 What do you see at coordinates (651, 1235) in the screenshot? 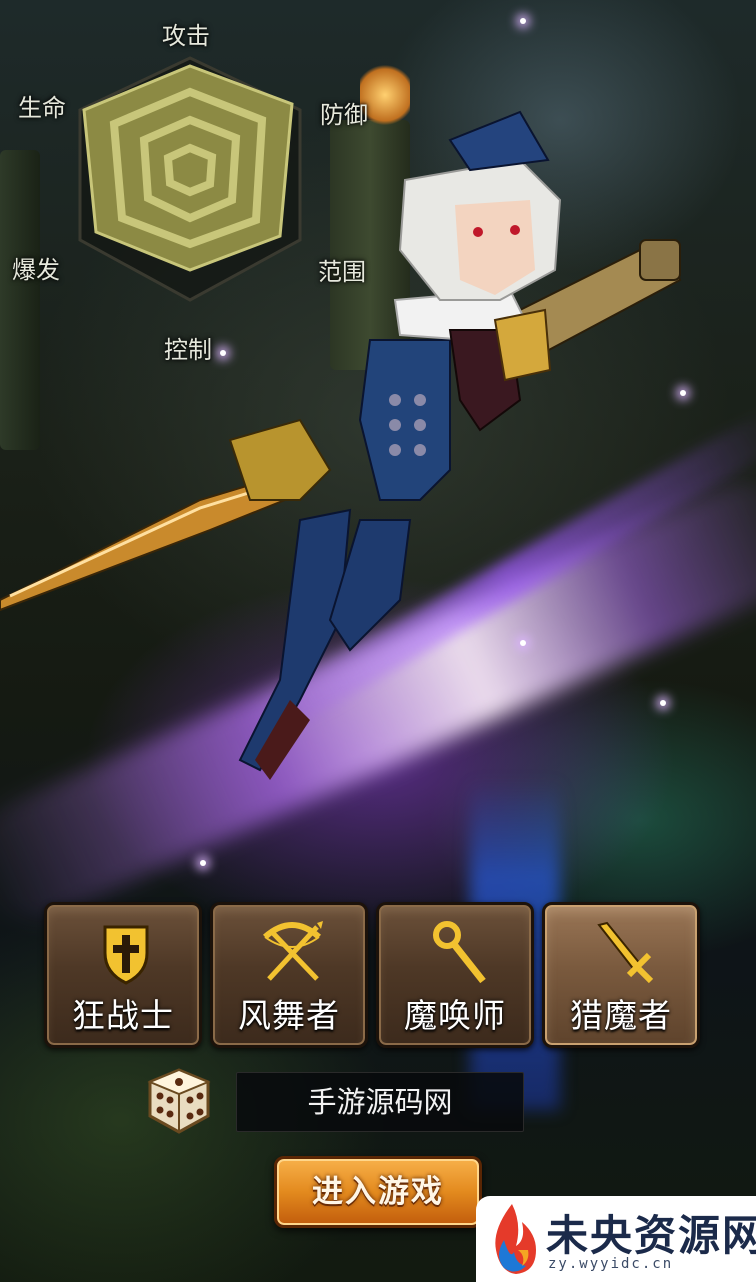
I see `watermark-title: 未央资源网` at bounding box center [651, 1235].